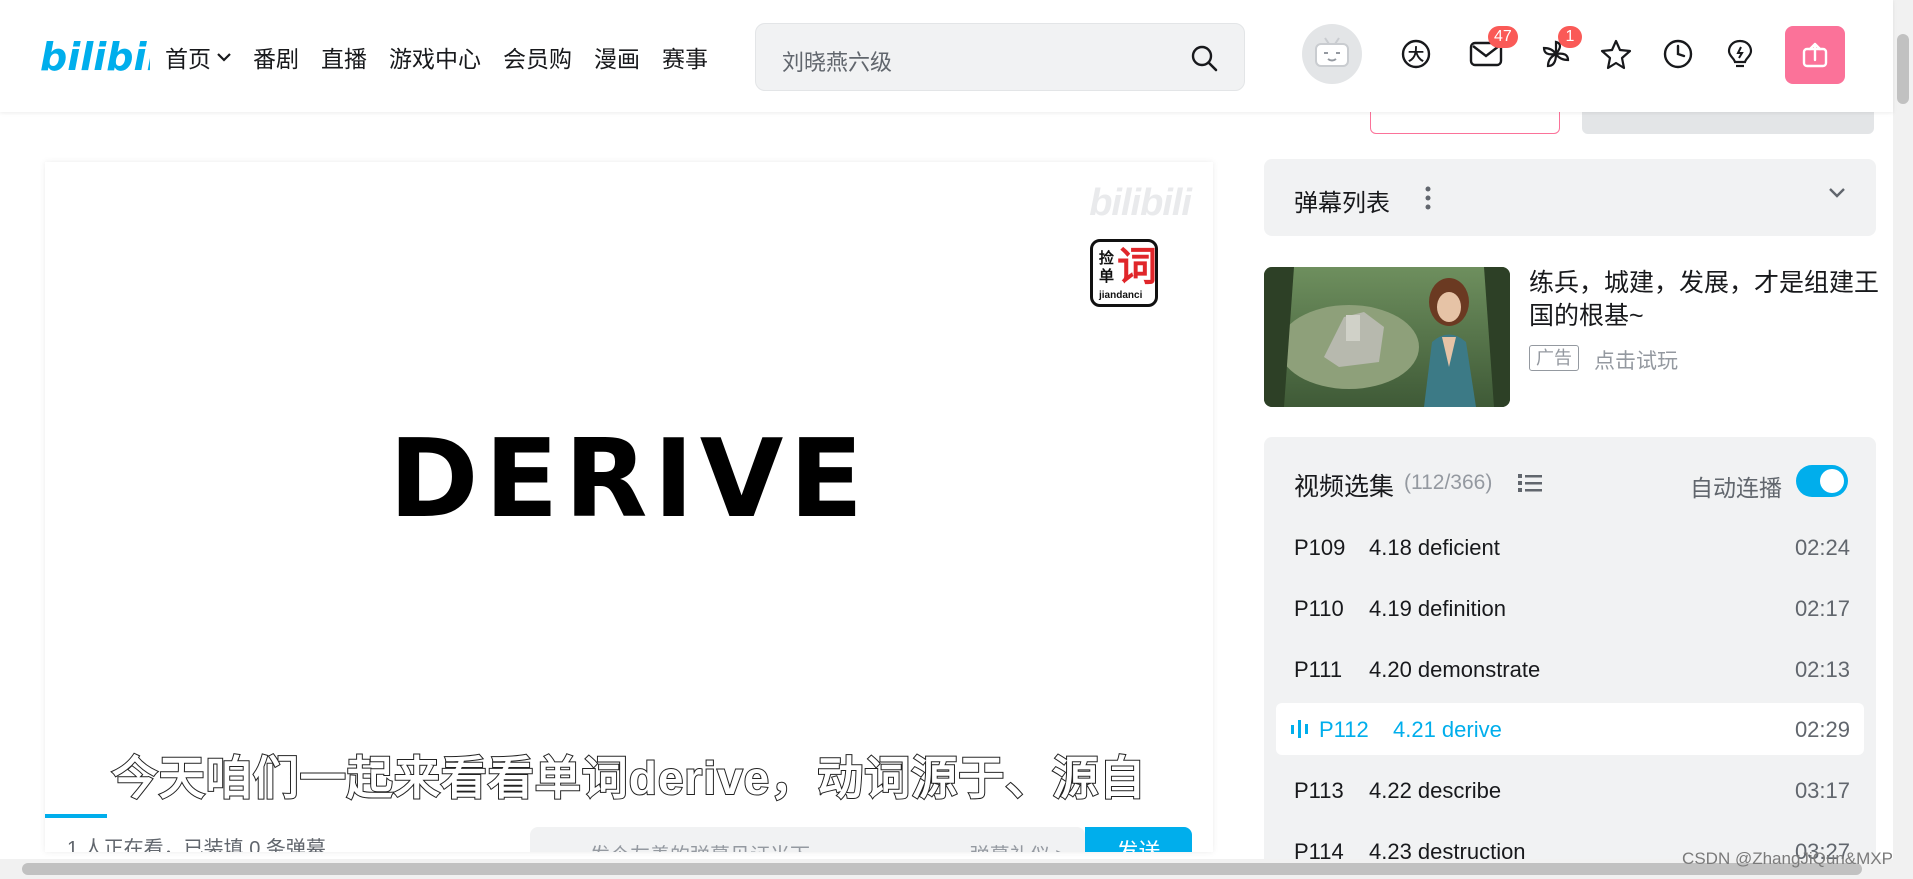  I want to click on autoplay-label: 自动连播, so click(1736, 488).